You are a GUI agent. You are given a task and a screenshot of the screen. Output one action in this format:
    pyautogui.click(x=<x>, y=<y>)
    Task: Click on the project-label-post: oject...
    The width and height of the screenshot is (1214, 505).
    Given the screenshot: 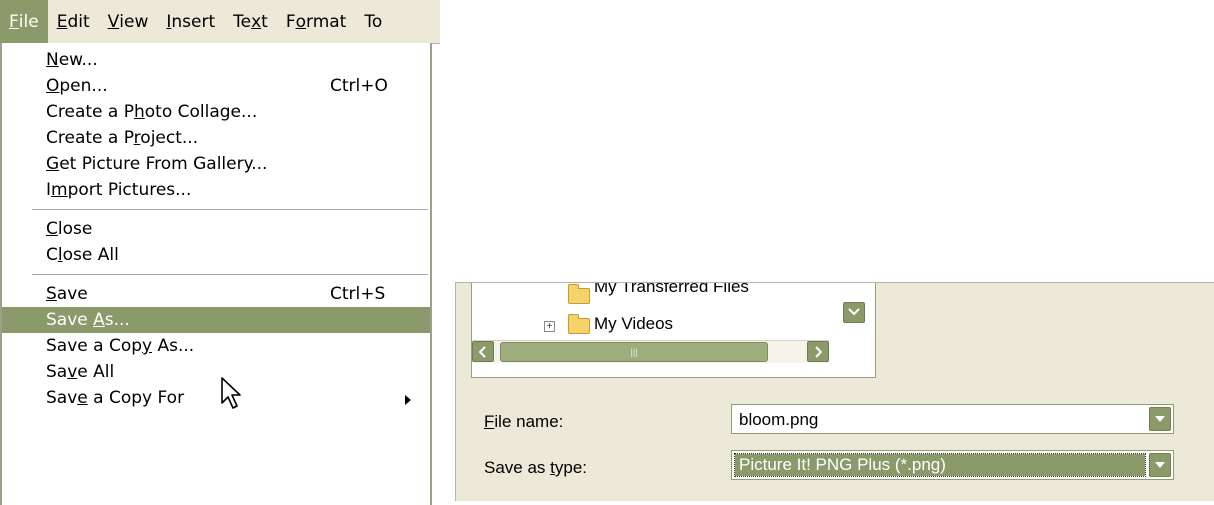 What is the action you would take?
    pyautogui.click(x=169, y=138)
    